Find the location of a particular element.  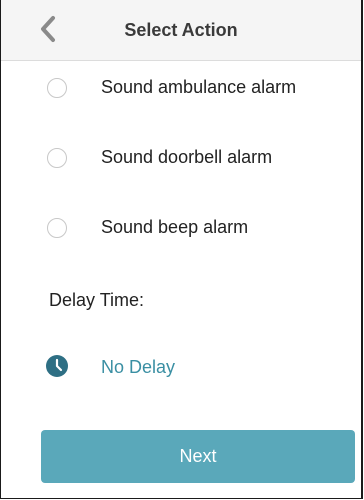

option-label: Sound ambulance alarm is located at coordinates (199, 87).